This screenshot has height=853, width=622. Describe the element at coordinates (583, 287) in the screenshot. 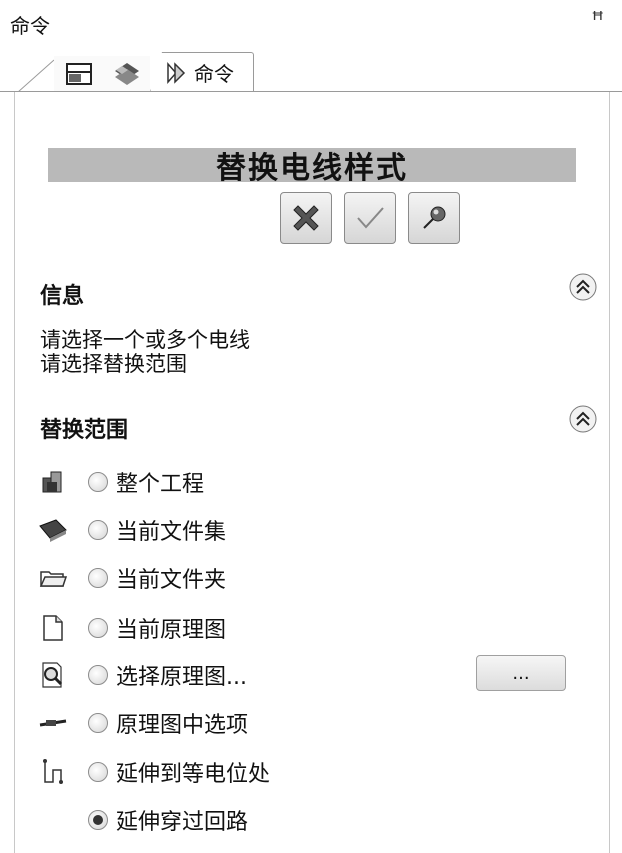

I see `collapse-info-icon` at that location.